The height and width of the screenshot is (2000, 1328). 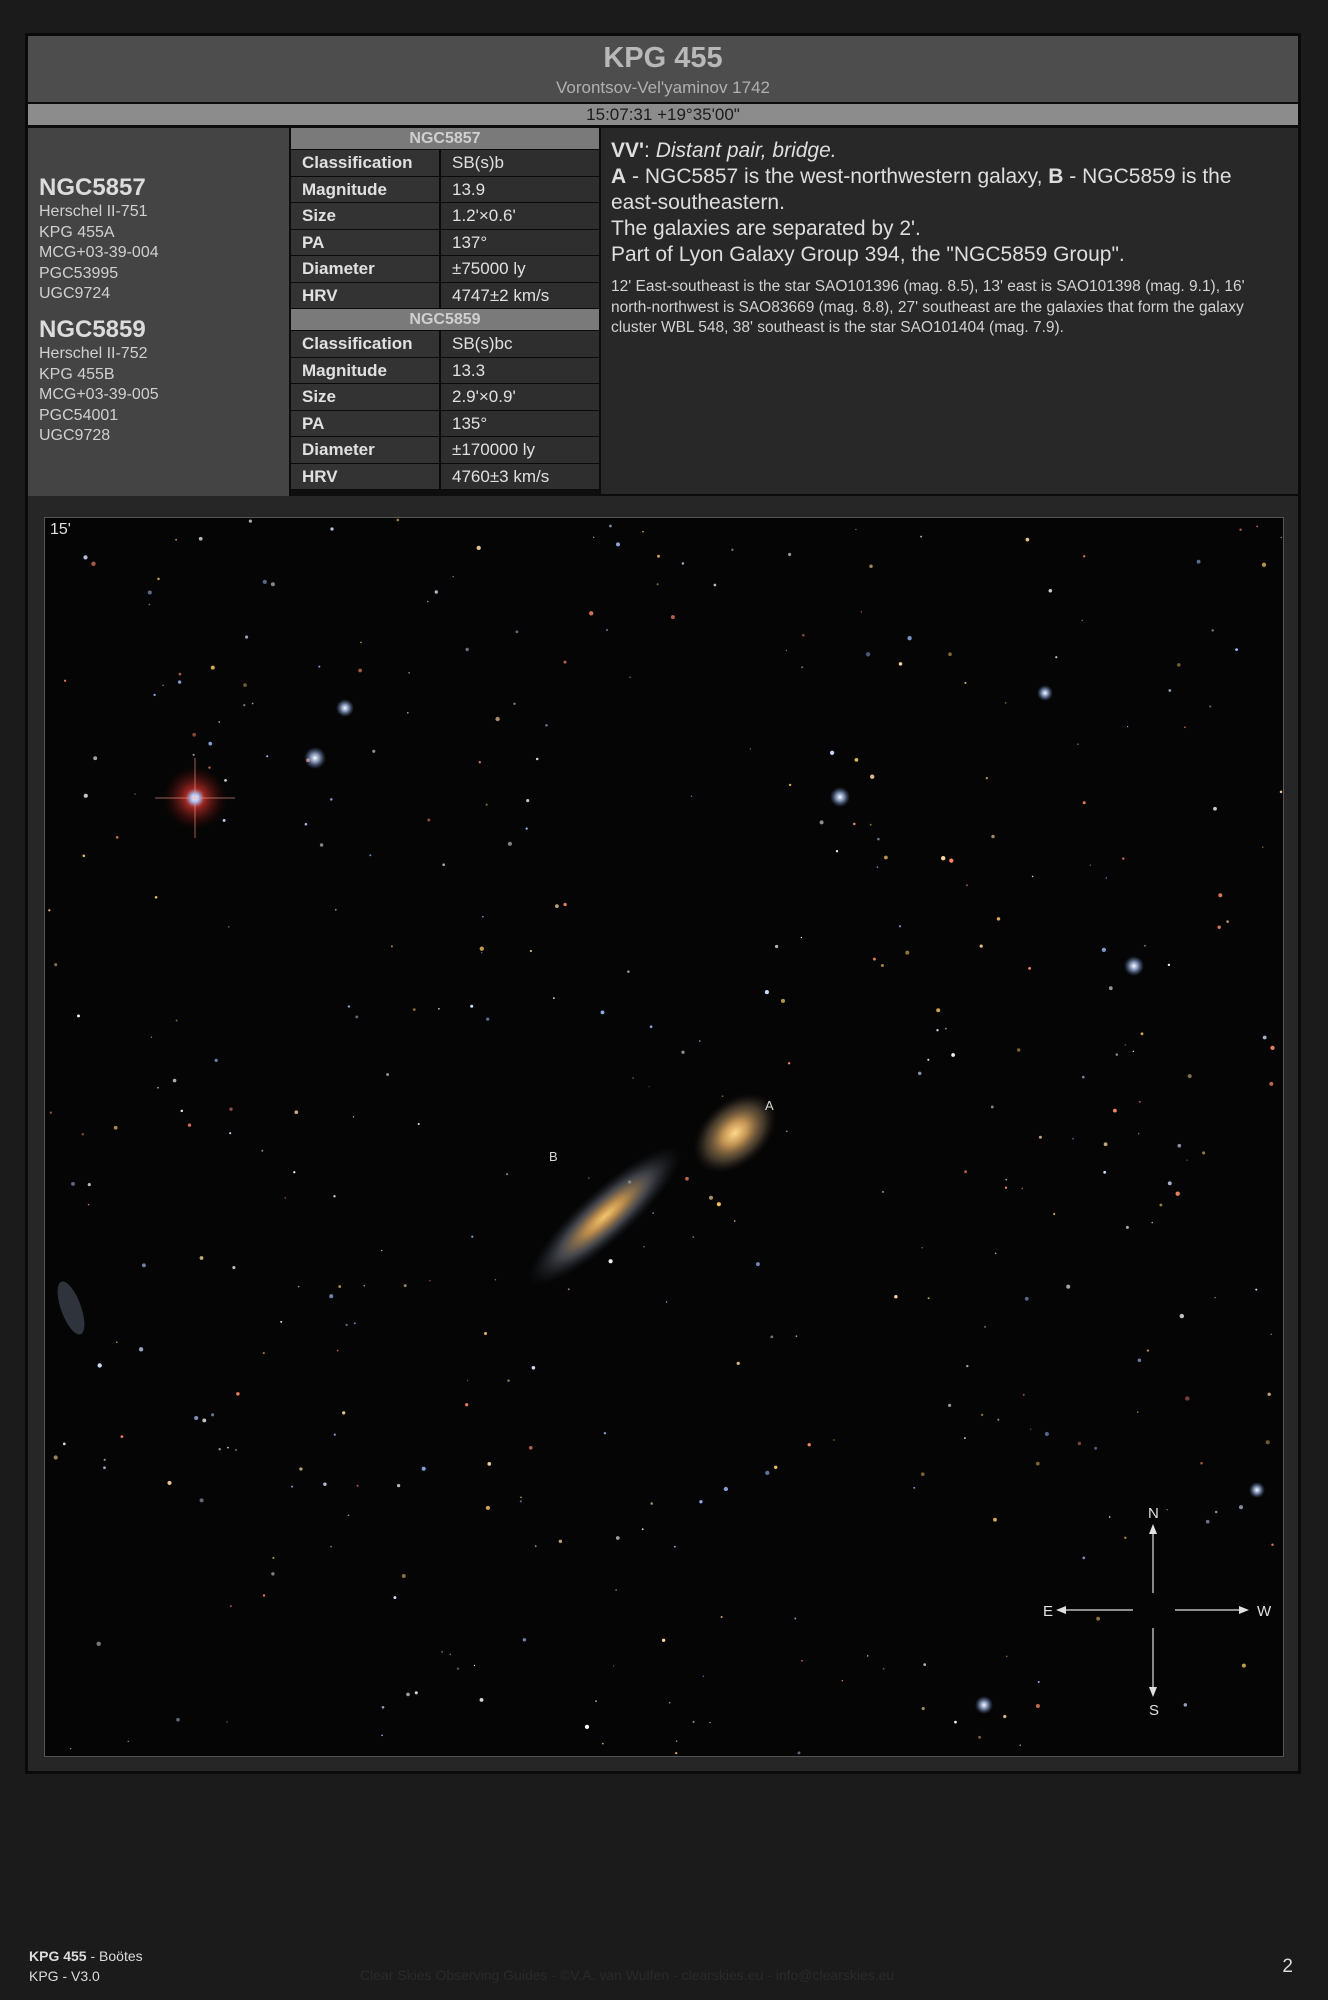 What do you see at coordinates (769, 1105) in the screenshot?
I see `label-a-marker: A` at bounding box center [769, 1105].